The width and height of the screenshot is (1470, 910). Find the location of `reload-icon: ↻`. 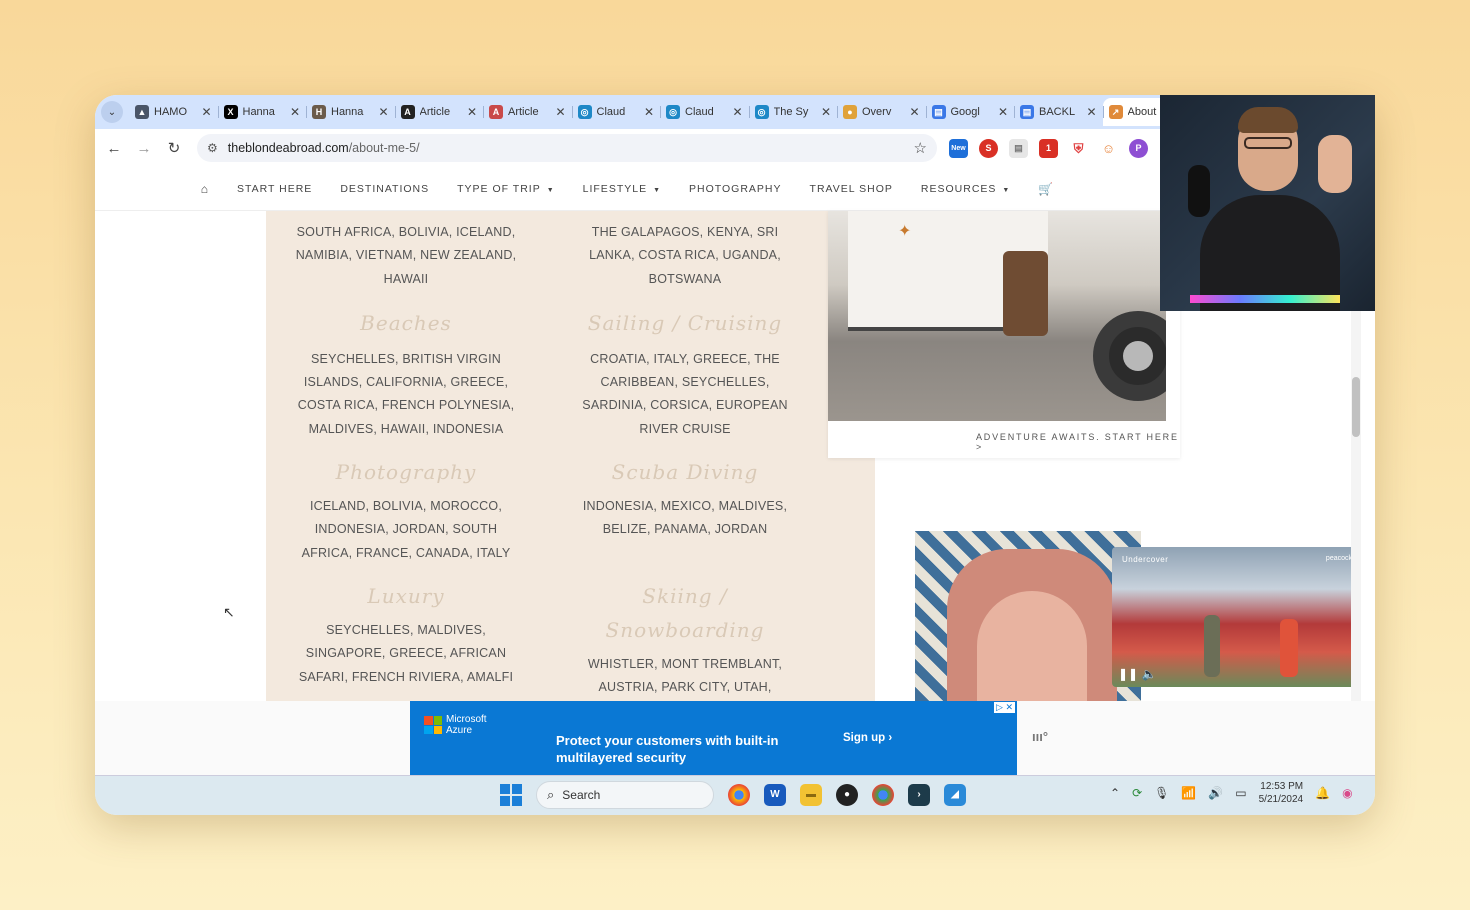

reload-icon: ↻ is located at coordinates (174, 148).